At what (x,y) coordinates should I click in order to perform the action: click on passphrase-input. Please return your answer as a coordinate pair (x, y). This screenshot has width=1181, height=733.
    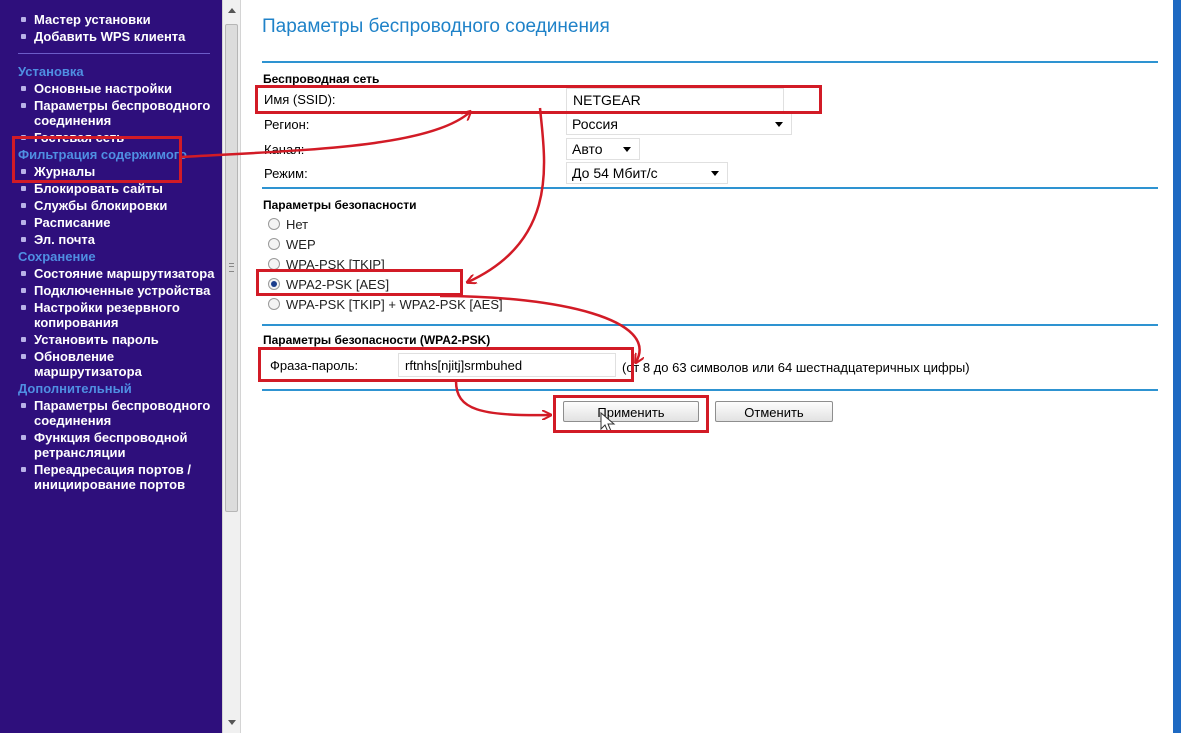
    Looking at the image, I should click on (507, 365).